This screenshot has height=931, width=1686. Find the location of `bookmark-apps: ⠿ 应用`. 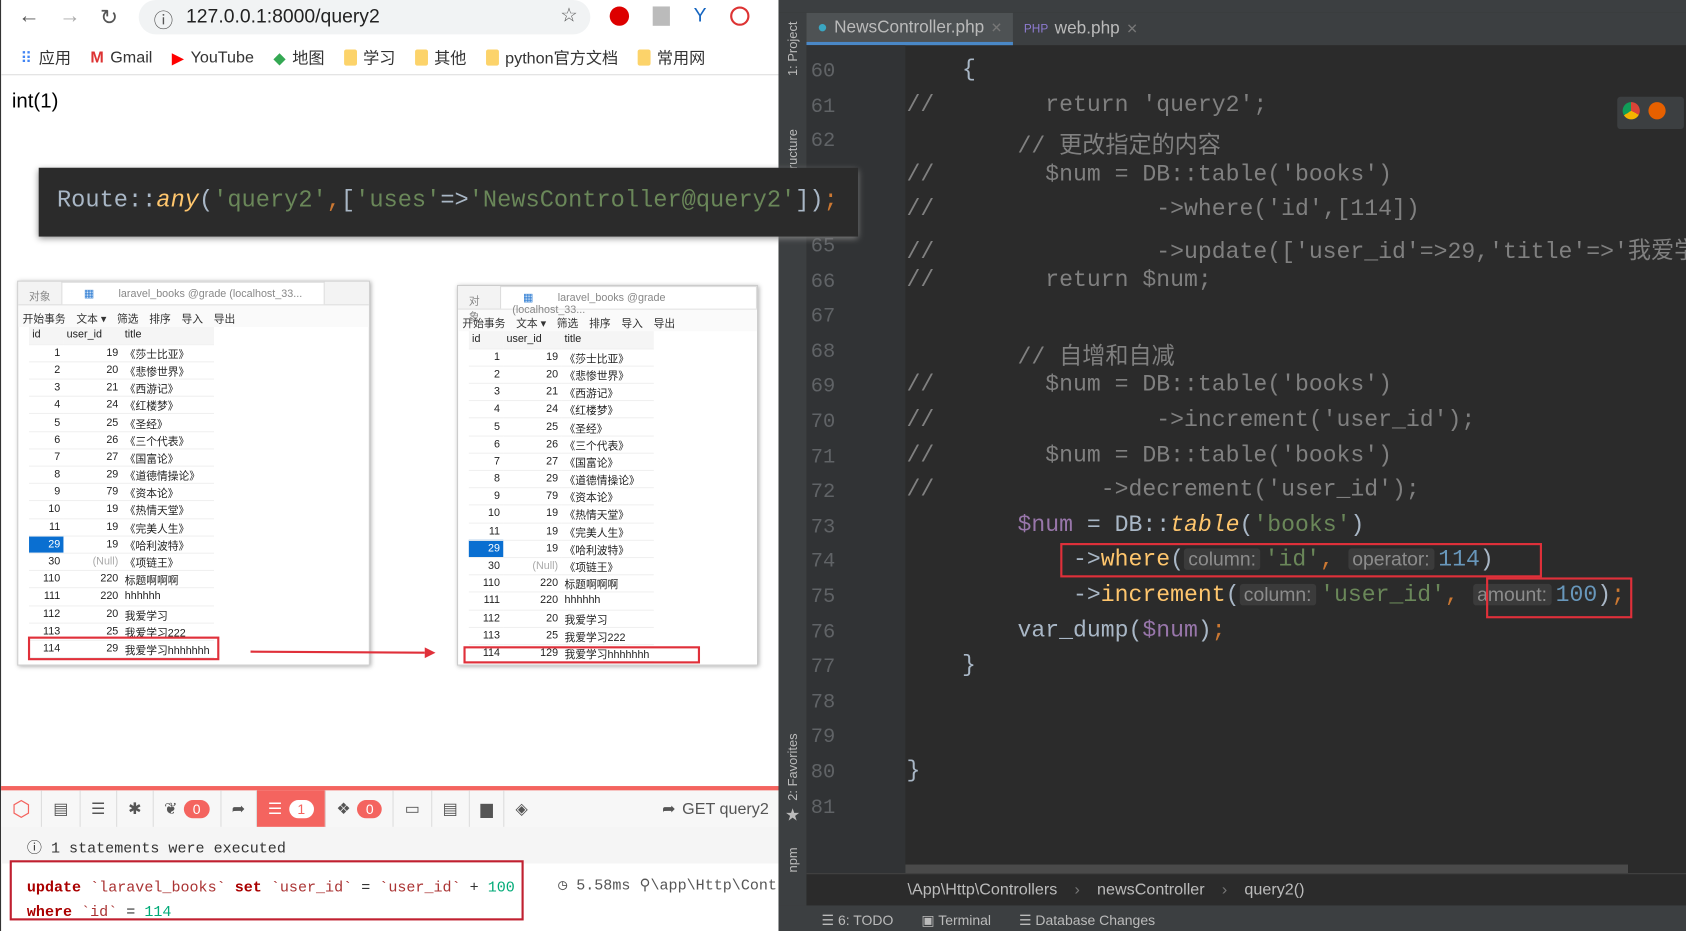

bookmark-apps: ⠿ 应用 is located at coordinates (45, 57).